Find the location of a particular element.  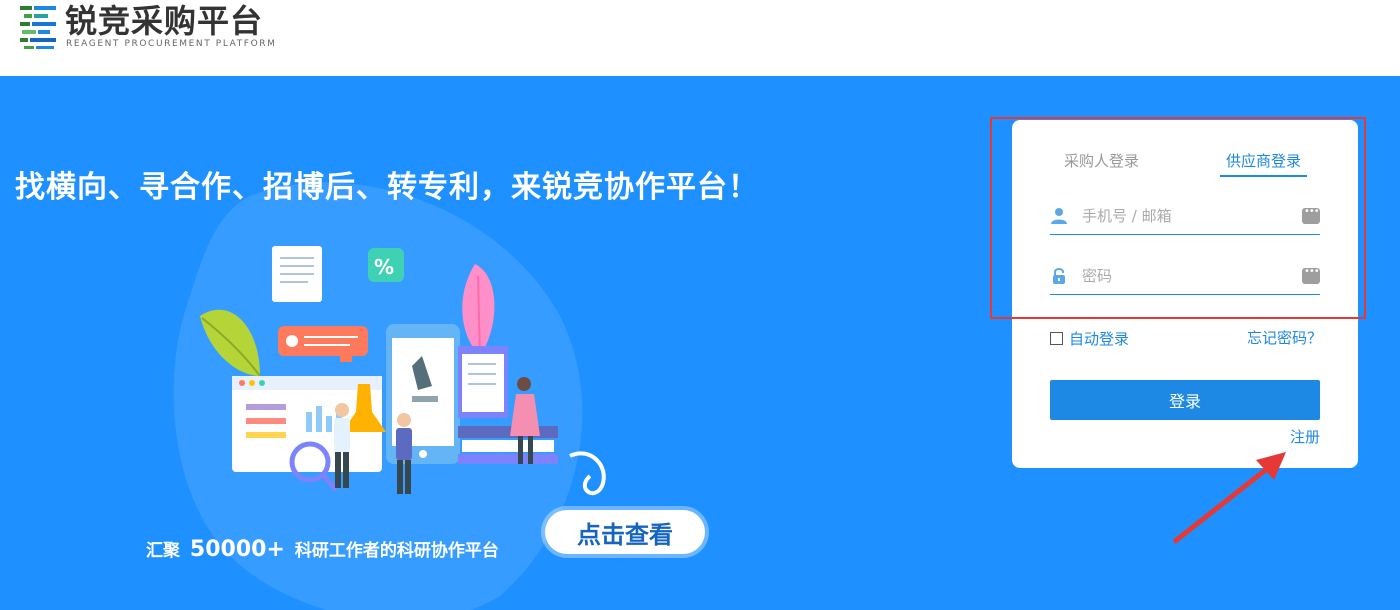

collaboration-illustration: % is located at coordinates (403, 371).